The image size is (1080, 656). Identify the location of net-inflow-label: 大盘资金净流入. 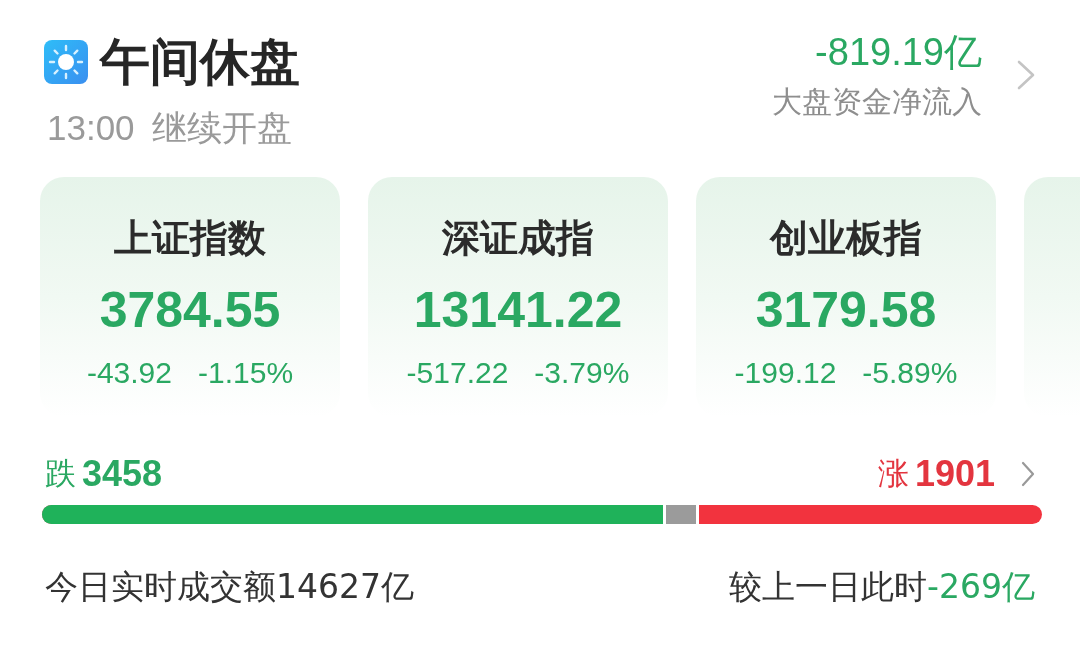
(877, 102).